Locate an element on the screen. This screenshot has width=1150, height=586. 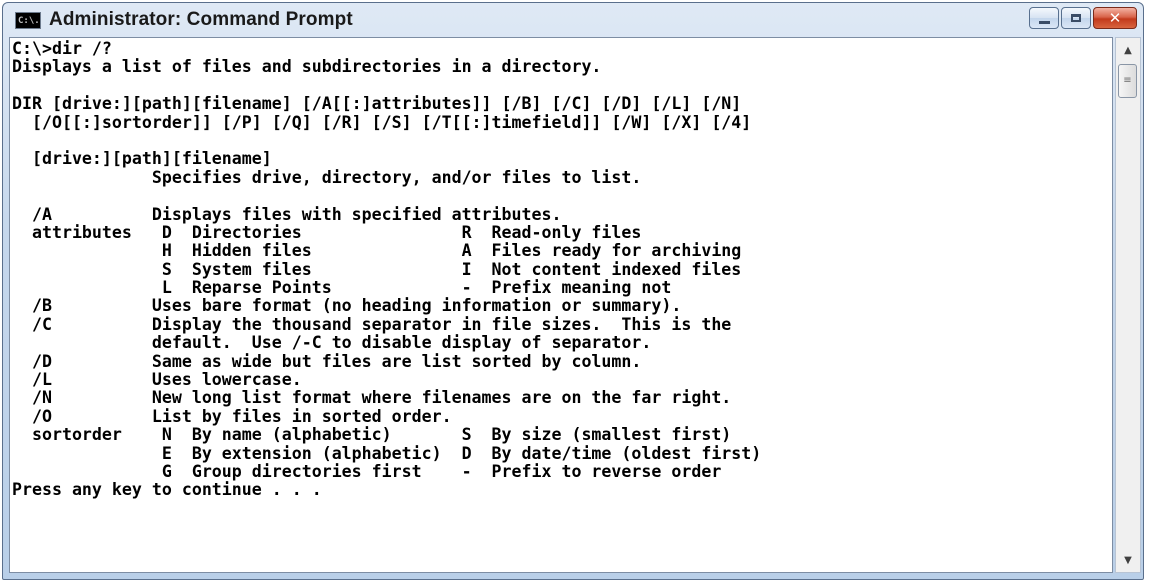
window-title: Administrator: Command Prompt is located at coordinates (201, 19).